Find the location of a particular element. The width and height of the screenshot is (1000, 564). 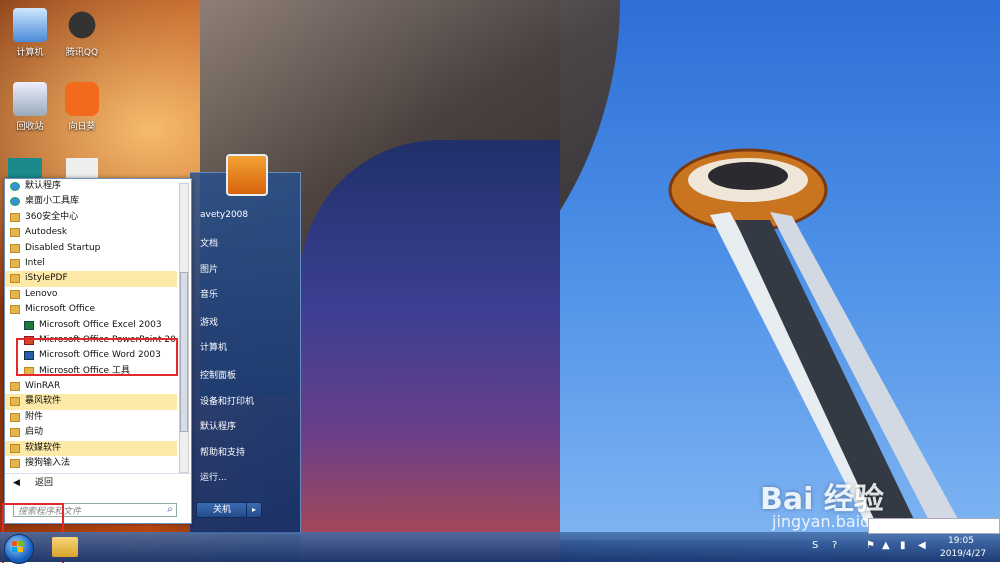

start-menu-right-item: 文档 is located at coordinates (209, 242).